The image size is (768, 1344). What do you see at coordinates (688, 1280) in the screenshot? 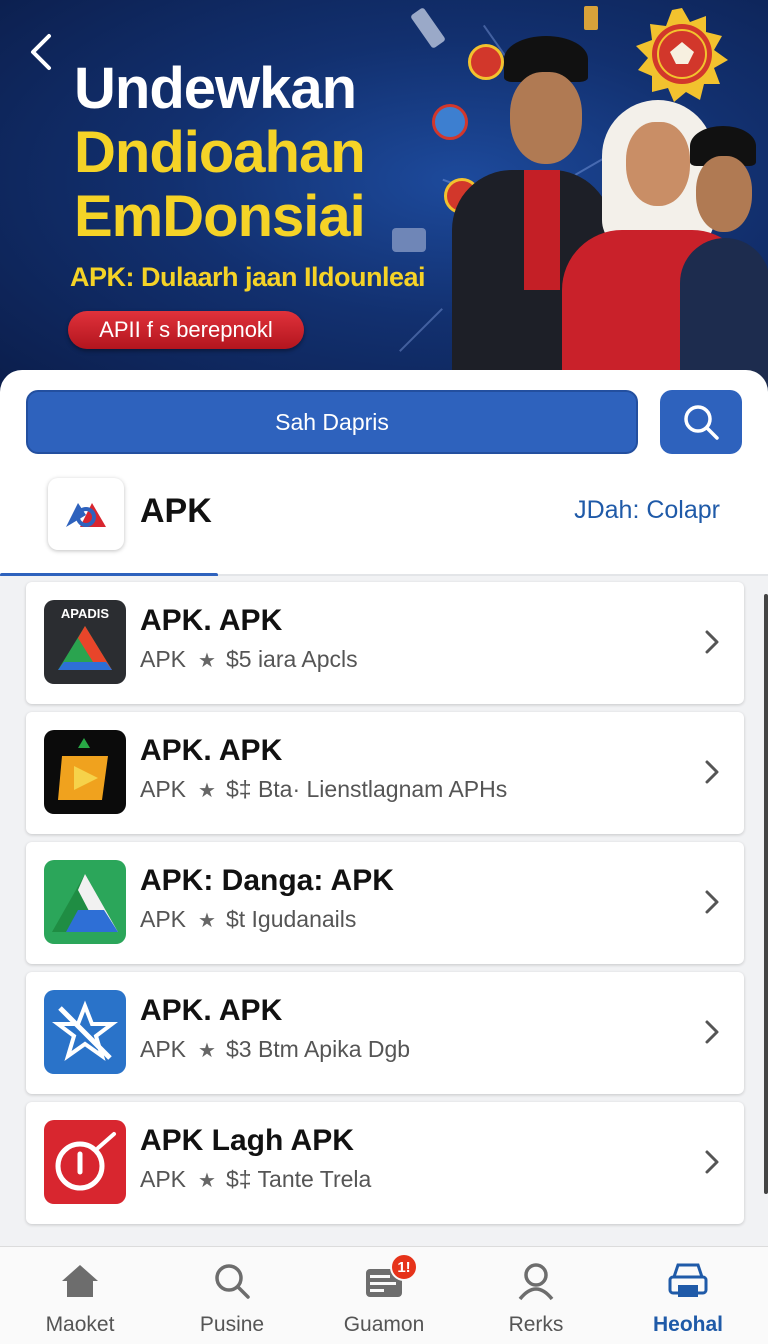
I see `printer-icon` at bounding box center [688, 1280].